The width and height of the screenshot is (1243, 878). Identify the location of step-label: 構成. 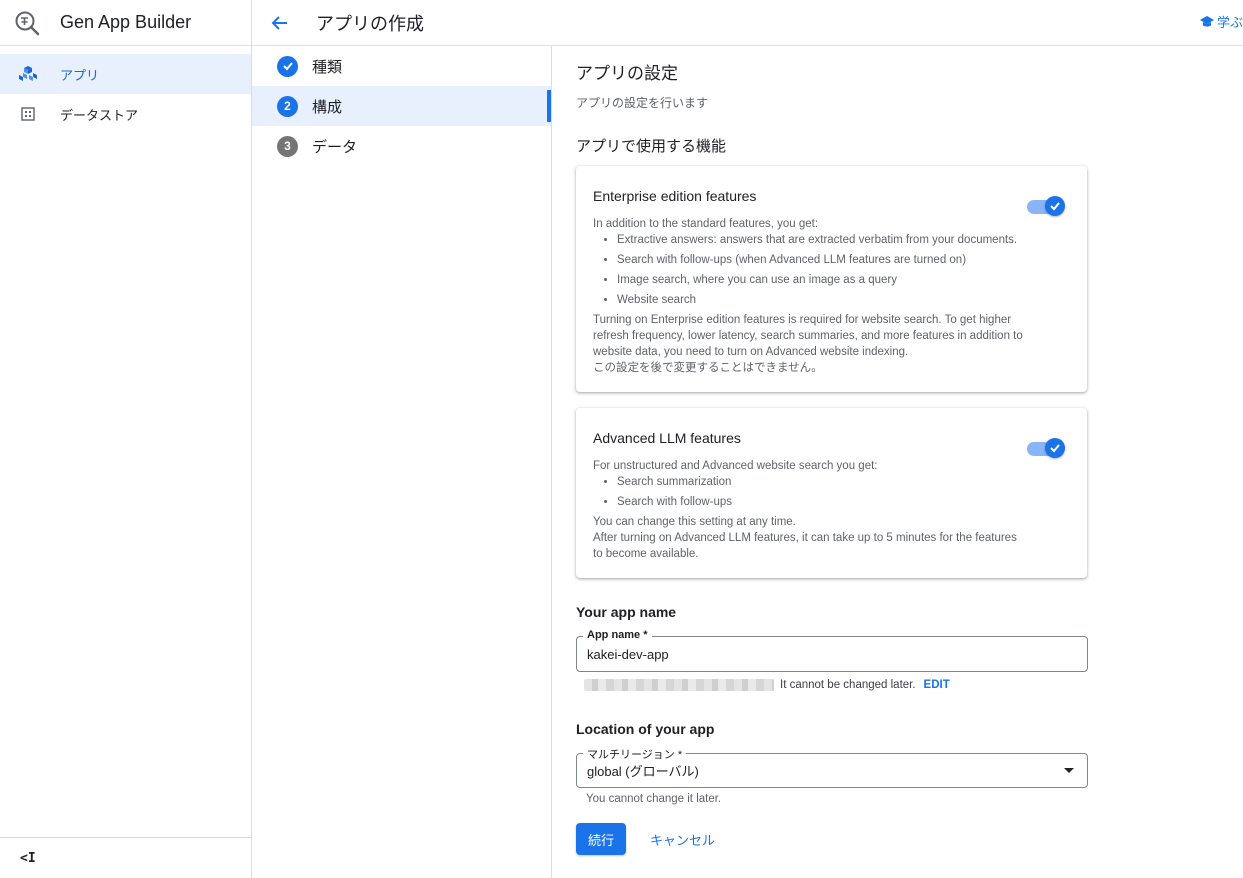
(327, 107).